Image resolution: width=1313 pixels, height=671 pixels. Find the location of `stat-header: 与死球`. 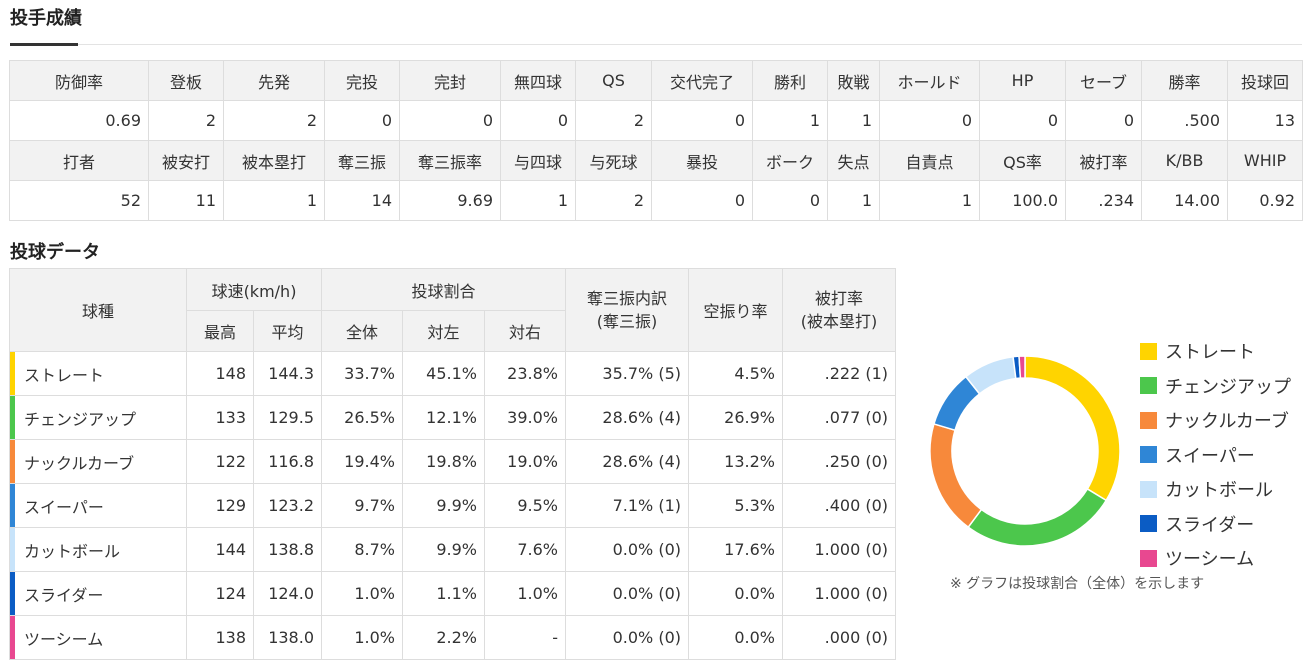

stat-header: 与死球 is located at coordinates (613, 160).